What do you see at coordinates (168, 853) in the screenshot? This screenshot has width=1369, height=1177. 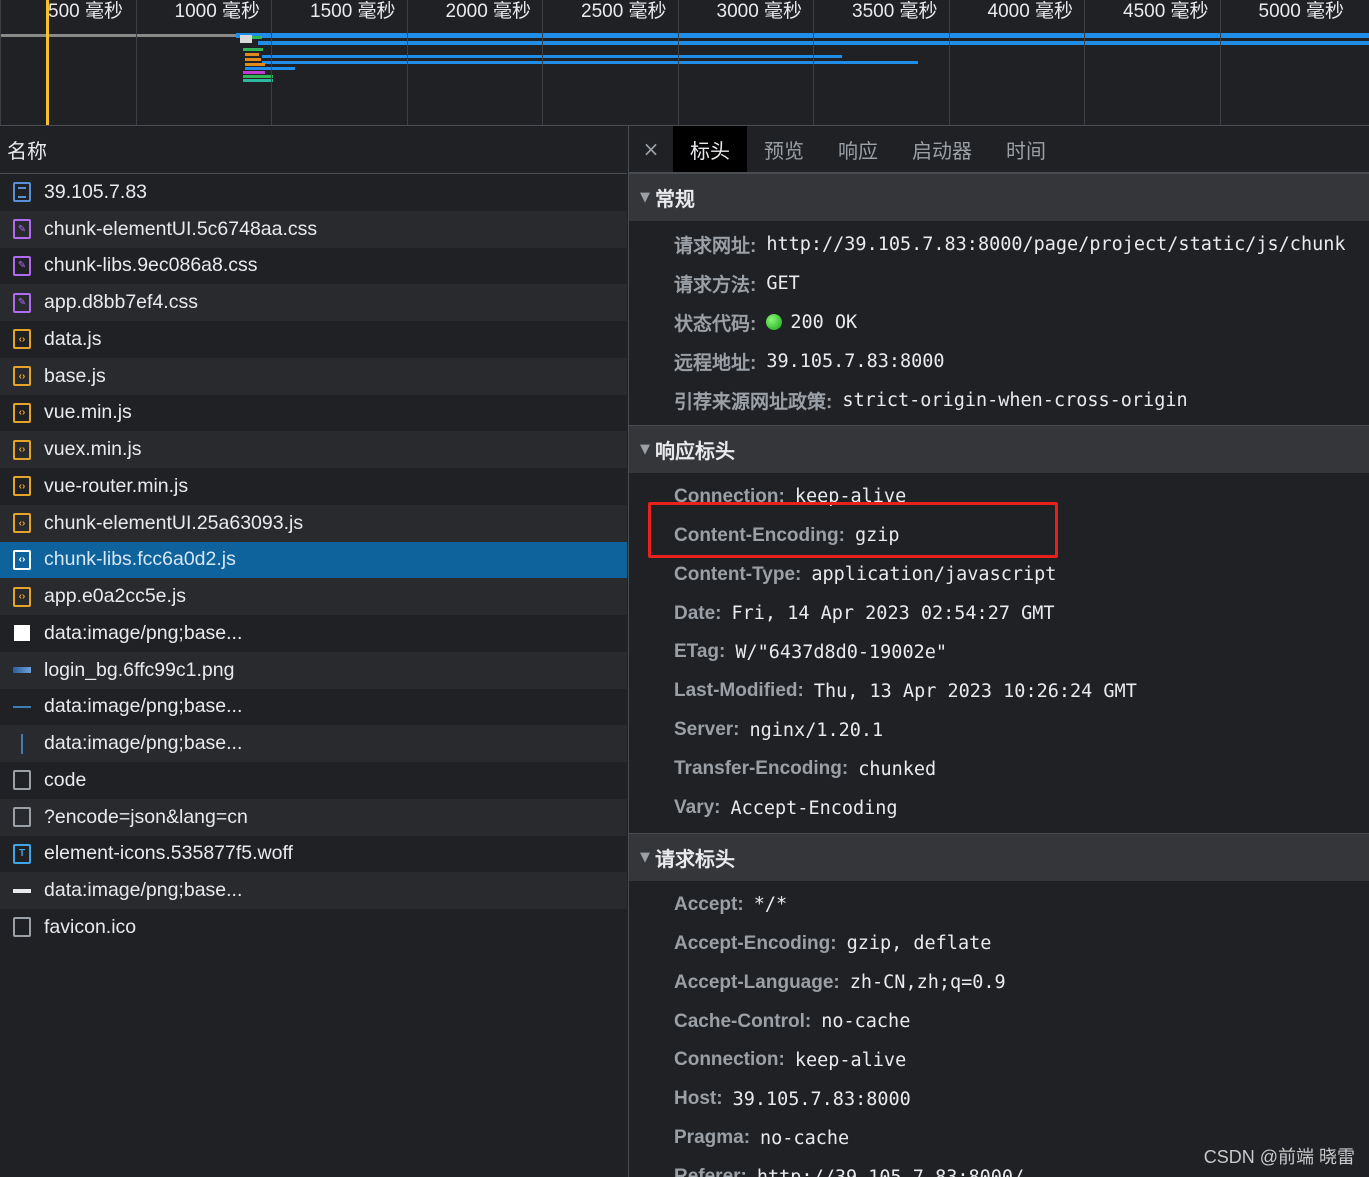 I see `request-name: element-icons.535877f5.woff` at bounding box center [168, 853].